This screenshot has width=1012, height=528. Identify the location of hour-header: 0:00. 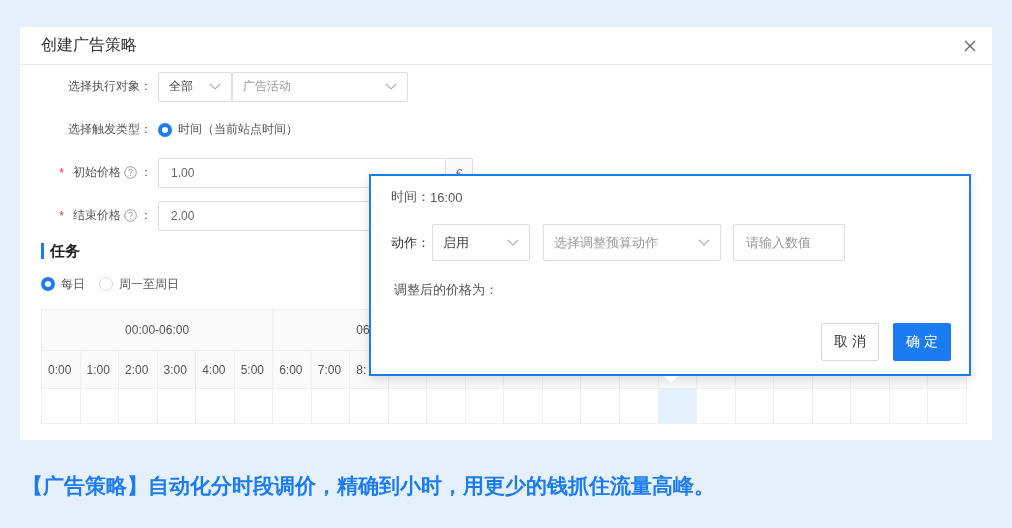
(61, 369).